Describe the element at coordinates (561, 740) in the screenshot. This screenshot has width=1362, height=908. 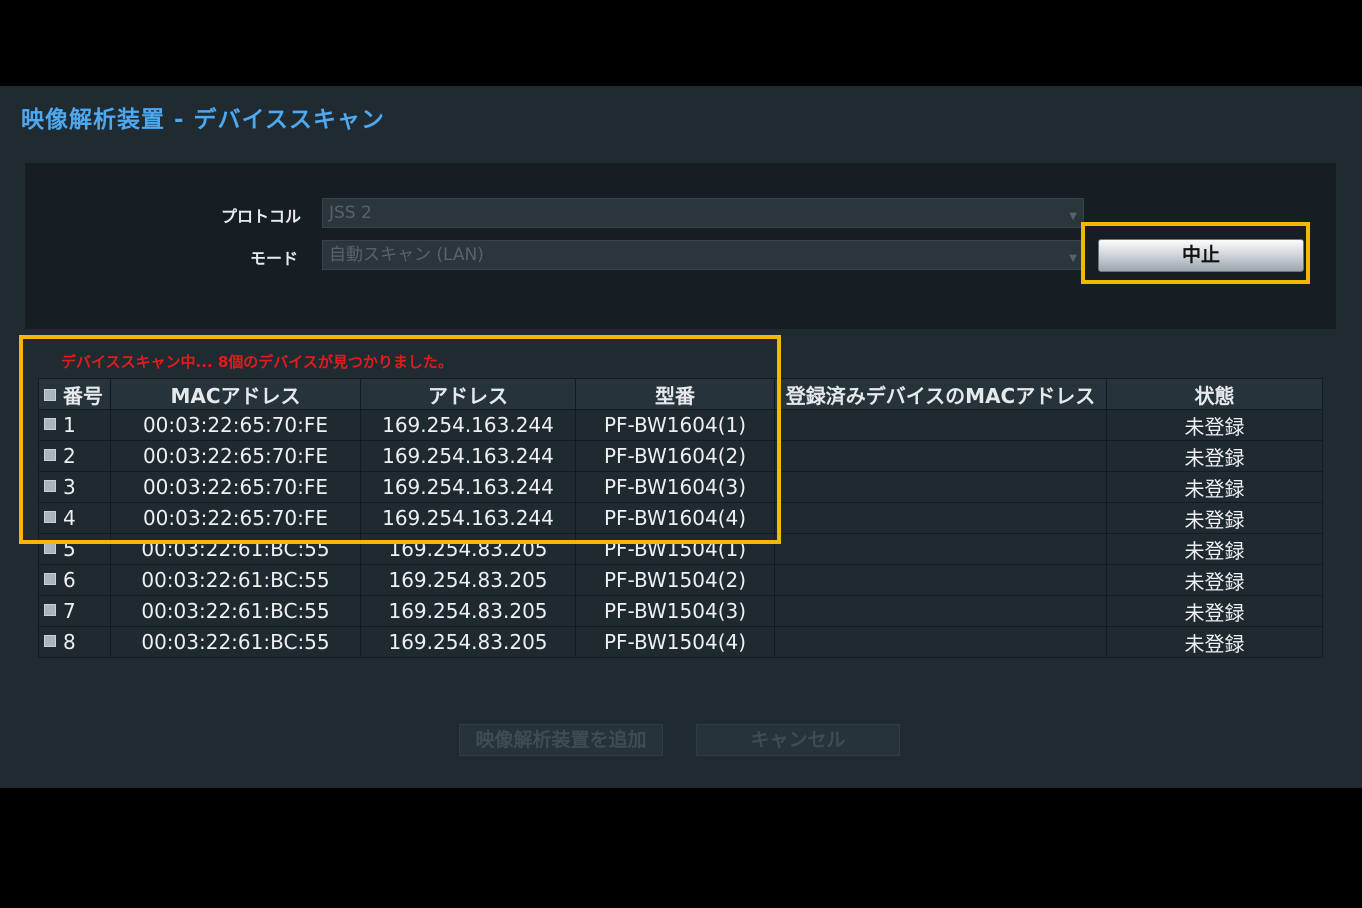
I see `add-analyzer-button: 映像解析装置を追加` at that location.